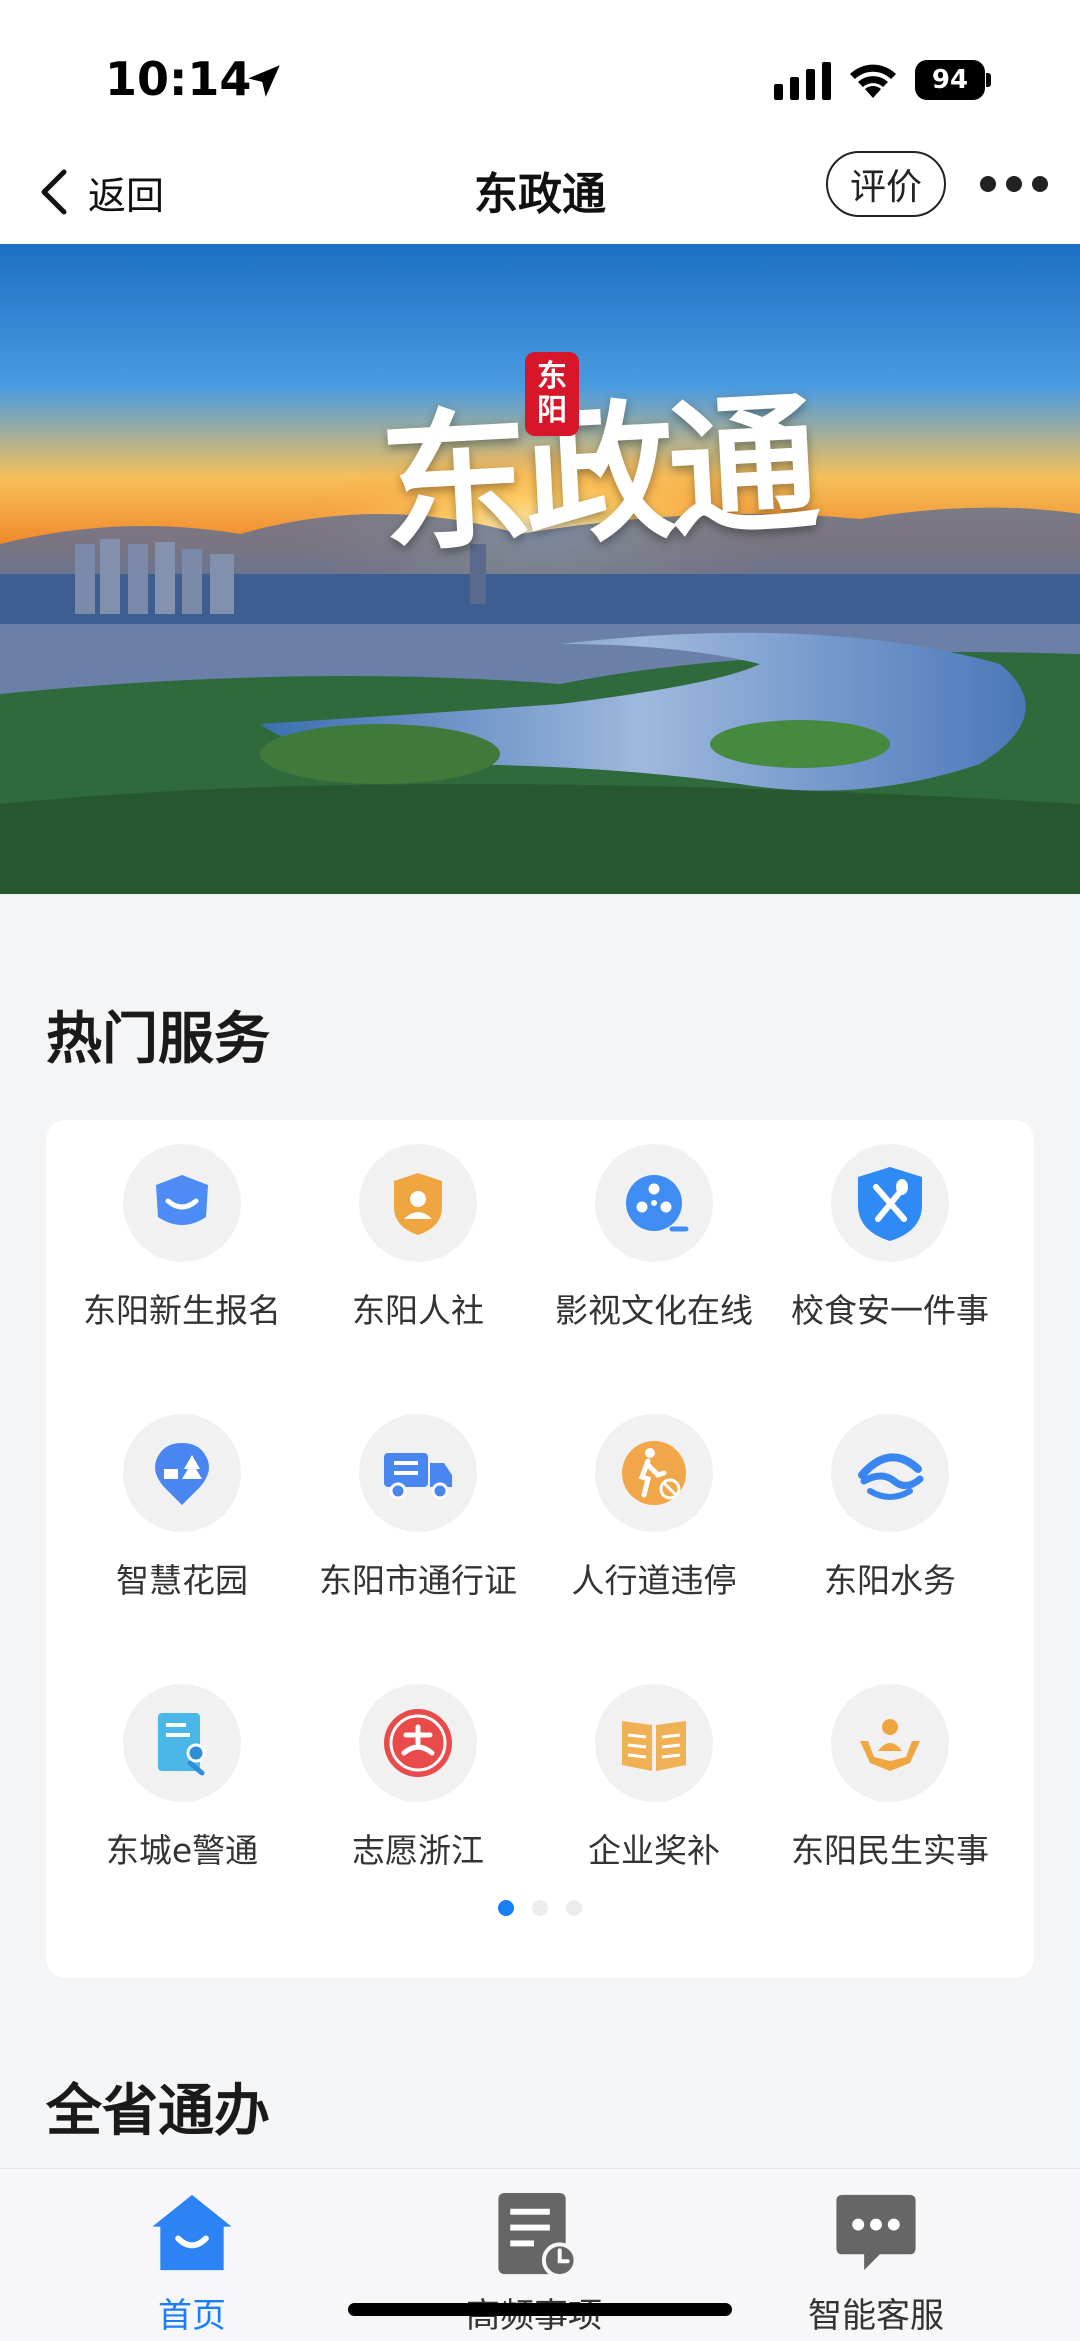  I want to click on status-time: 10:14, so click(178, 79).